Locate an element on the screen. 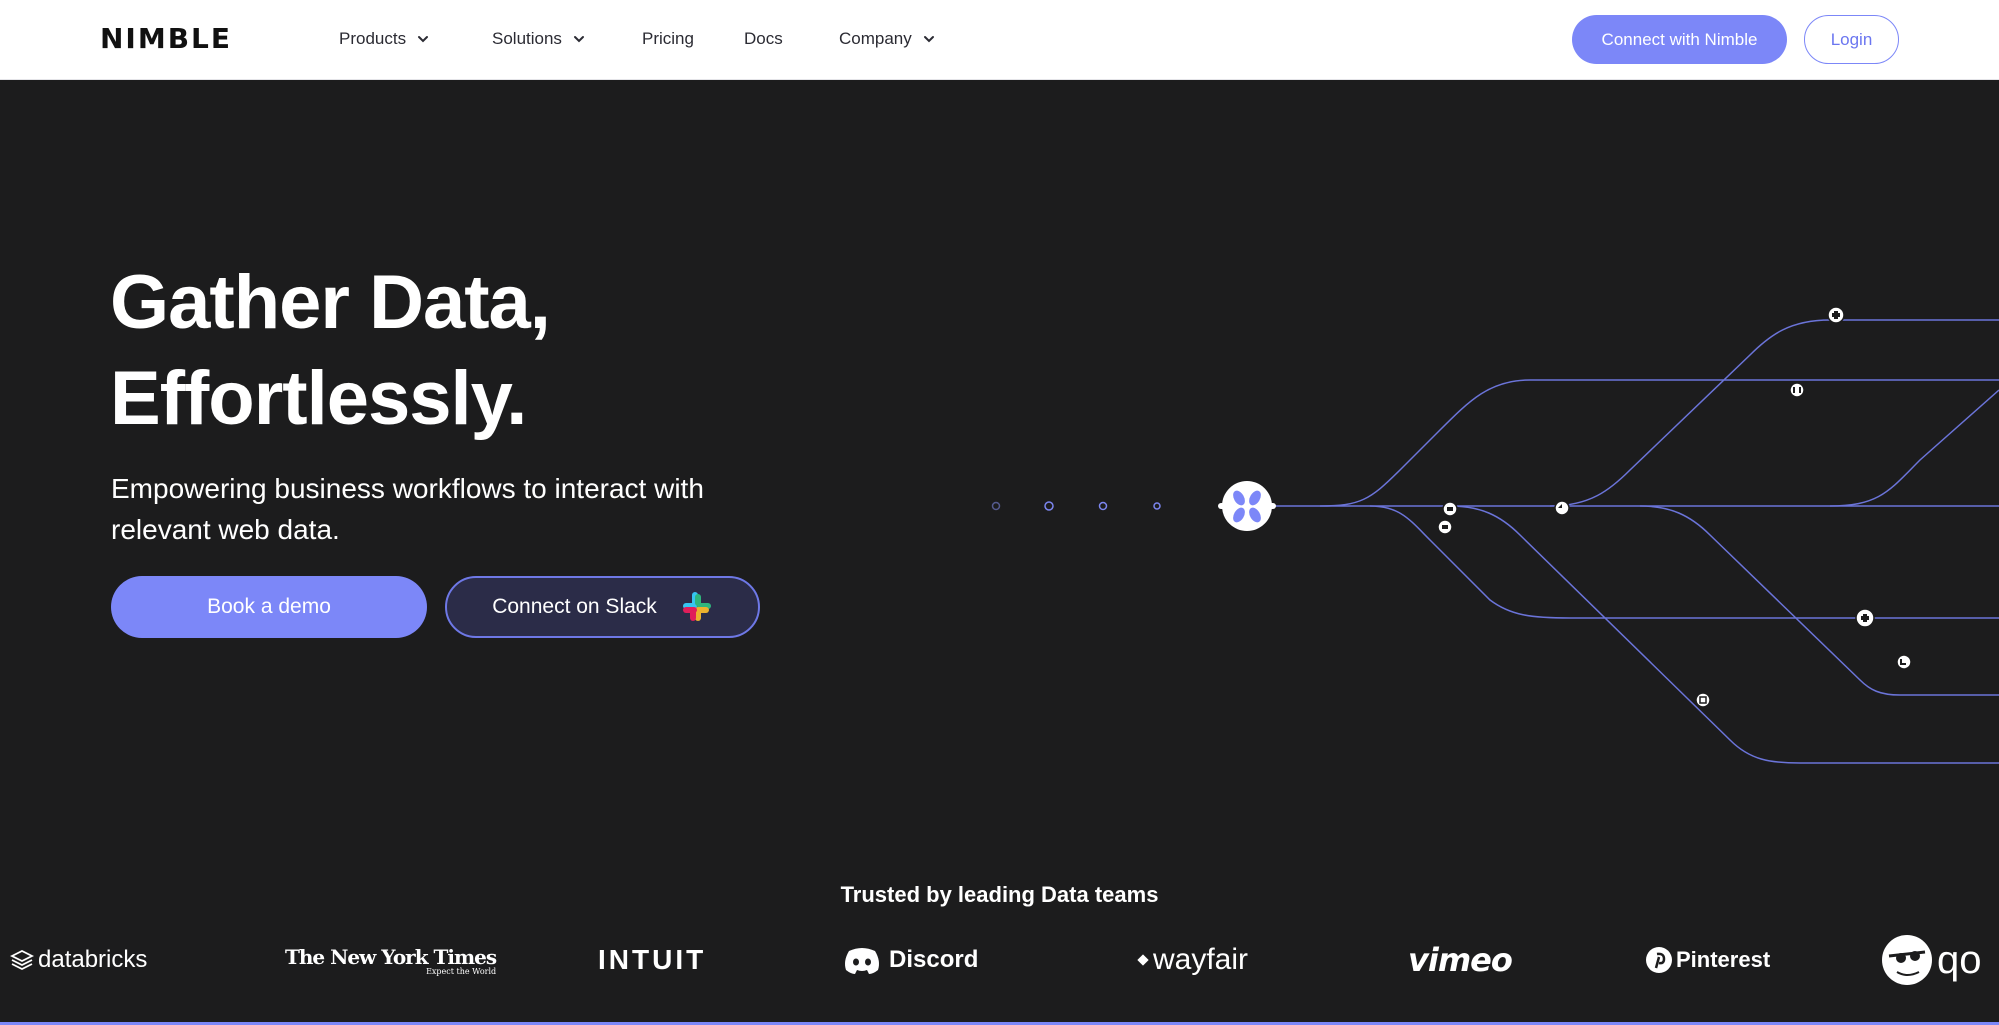 The width and height of the screenshot is (1999, 1025). intuit-logo-text: INTUIT is located at coordinates (652, 959).